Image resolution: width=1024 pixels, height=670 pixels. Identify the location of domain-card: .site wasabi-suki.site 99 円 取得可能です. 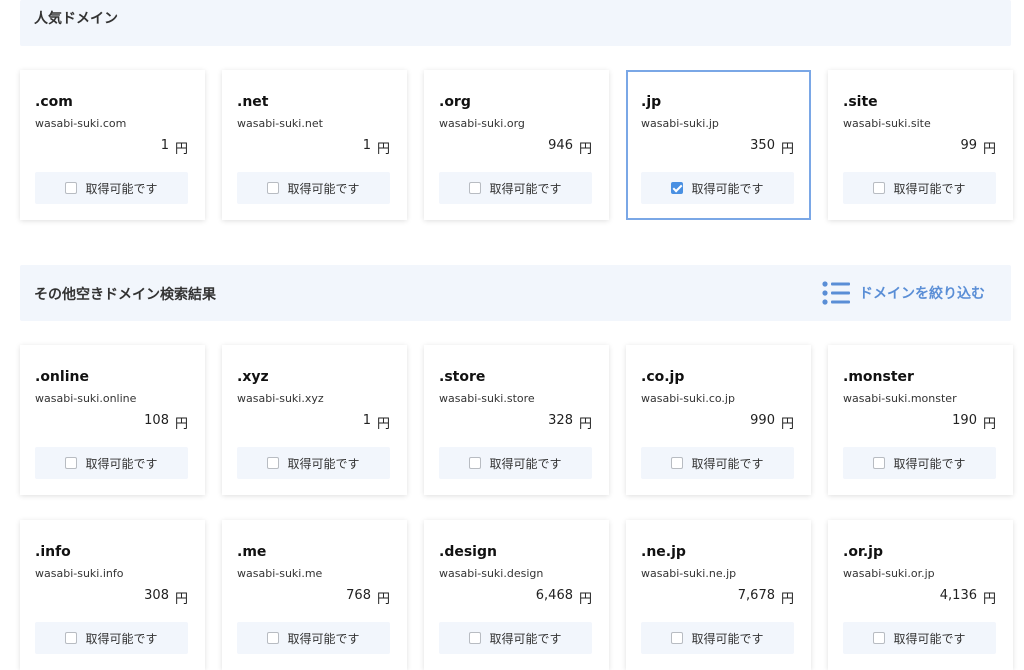
(920, 145).